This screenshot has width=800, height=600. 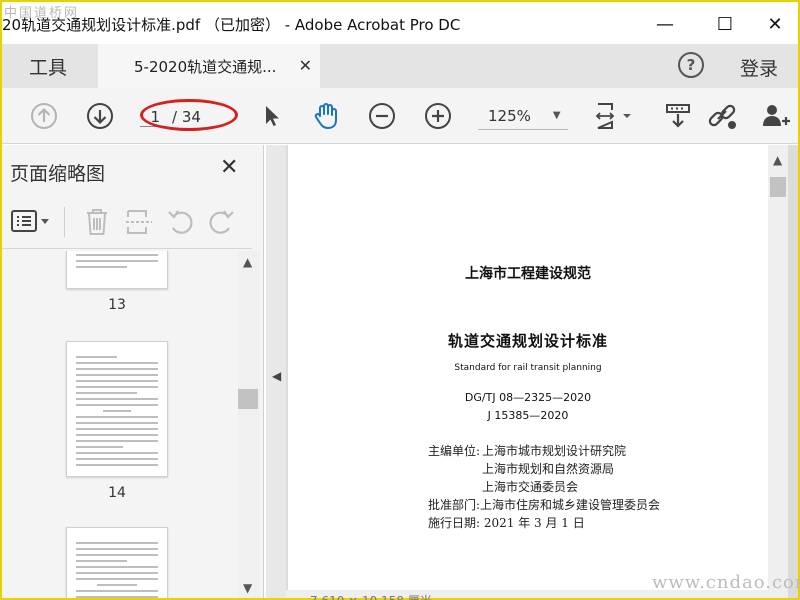 I want to click on watermark-bottom: www.cndao.com, so click(x=726, y=582).